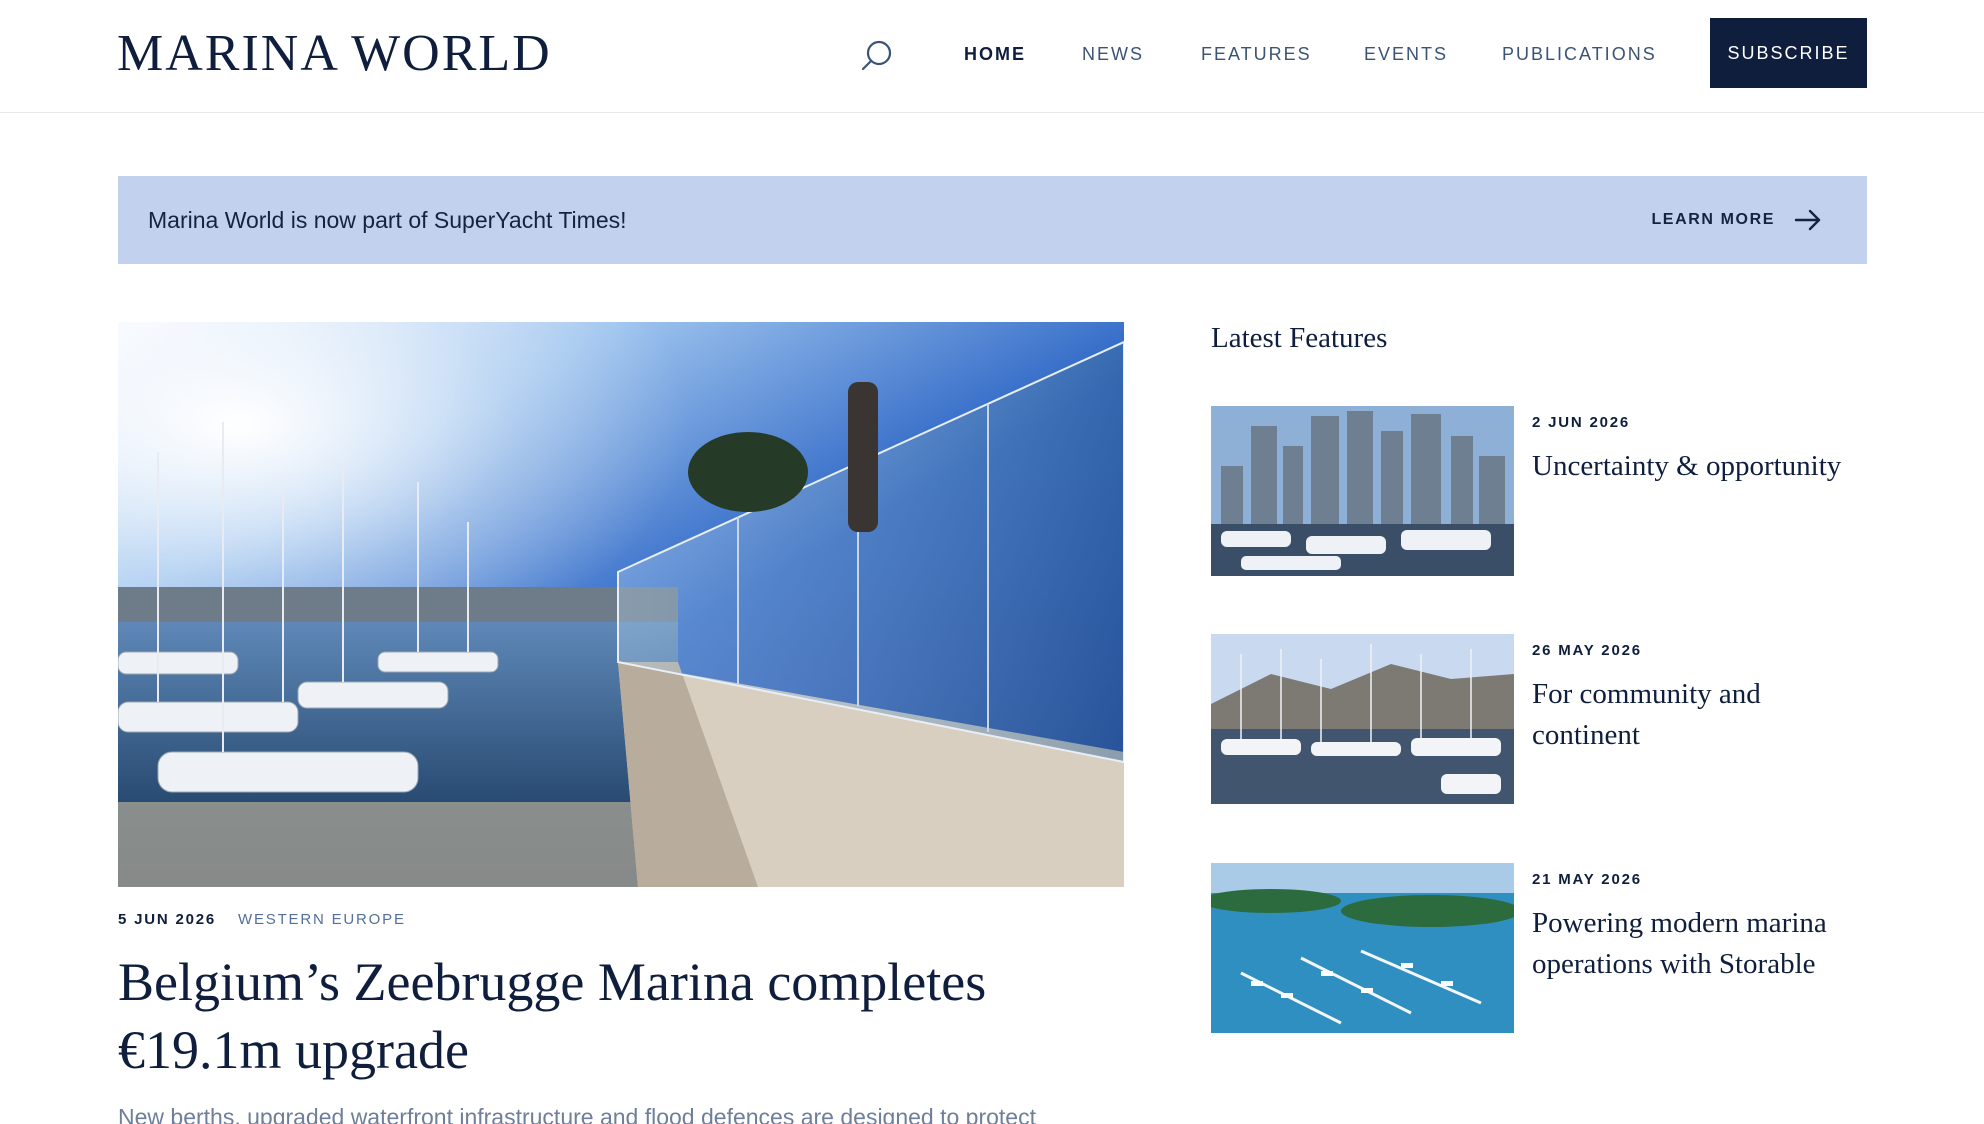 This screenshot has width=1984, height=1124. What do you see at coordinates (1581, 422) in the screenshot?
I see `feature-date: 2 JUN 2026` at bounding box center [1581, 422].